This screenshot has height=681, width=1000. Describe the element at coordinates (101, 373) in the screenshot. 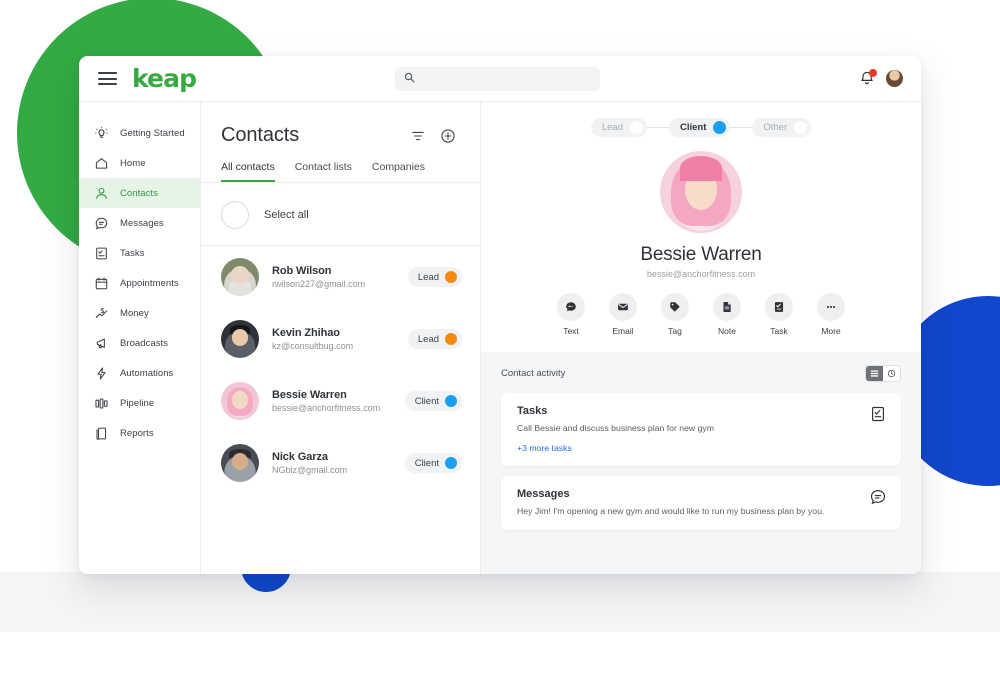

I see `lightning-icon` at that location.